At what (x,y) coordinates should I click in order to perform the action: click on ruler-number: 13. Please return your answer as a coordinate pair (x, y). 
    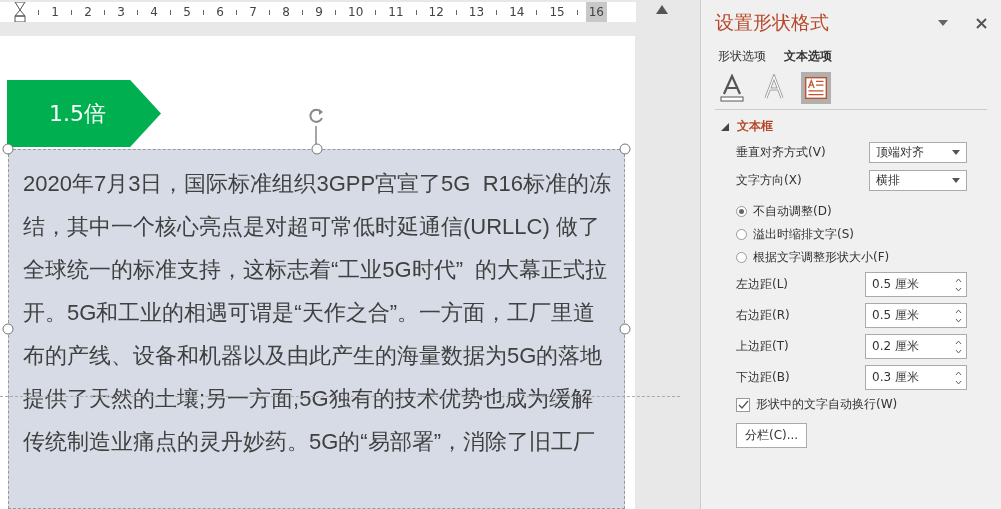
    Looking at the image, I should click on (476, 12).